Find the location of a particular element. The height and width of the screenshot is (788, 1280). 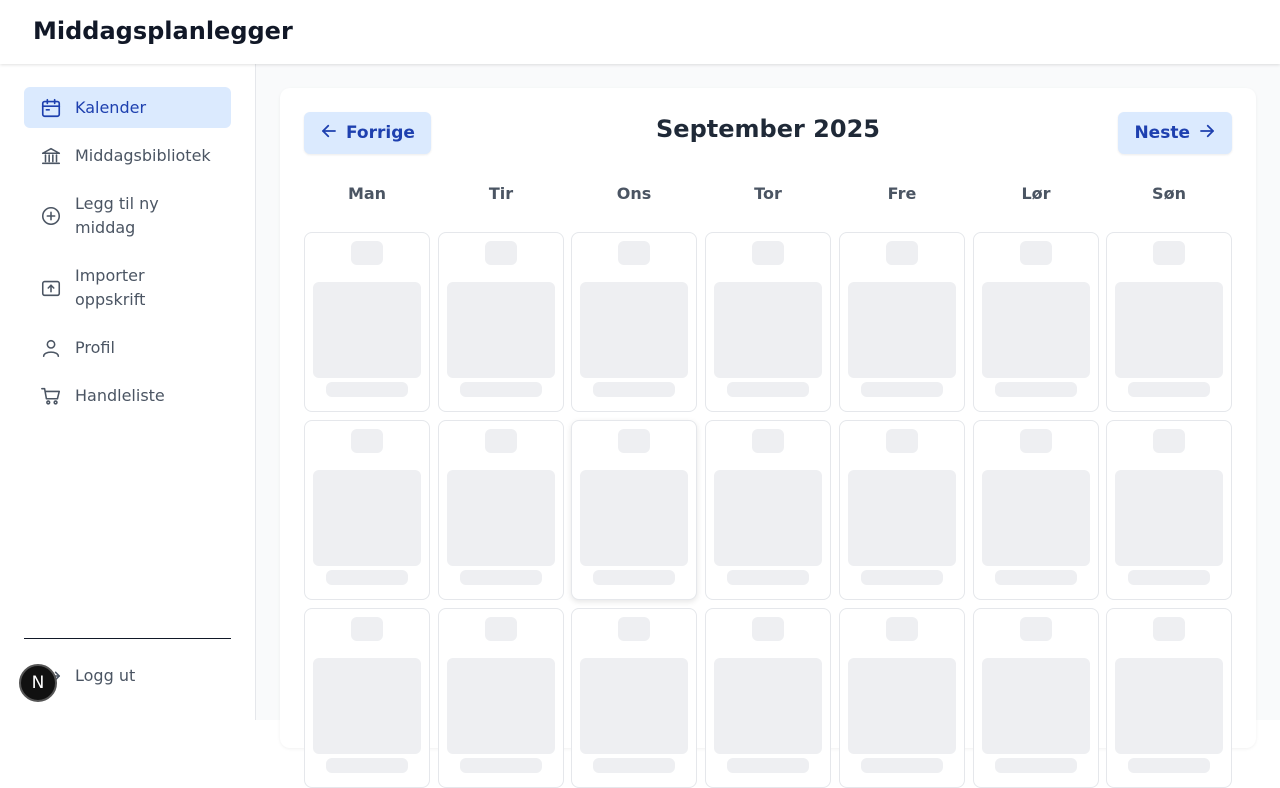

sidebar-item-label: Kalender is located at coordinates (111, 107).